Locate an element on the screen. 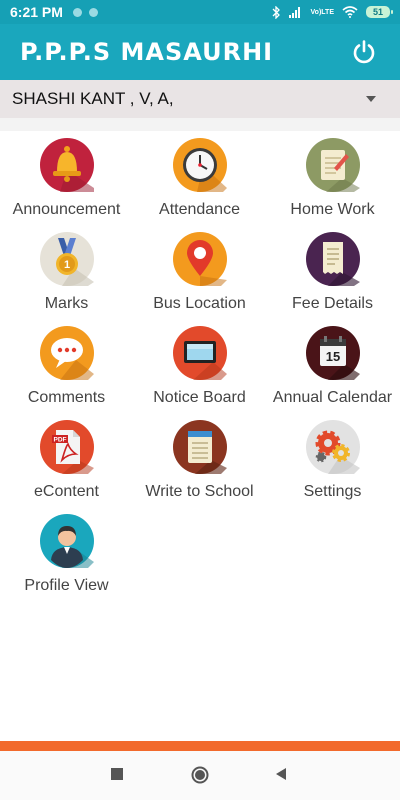  content-divider is located at coordinates (200, 124).